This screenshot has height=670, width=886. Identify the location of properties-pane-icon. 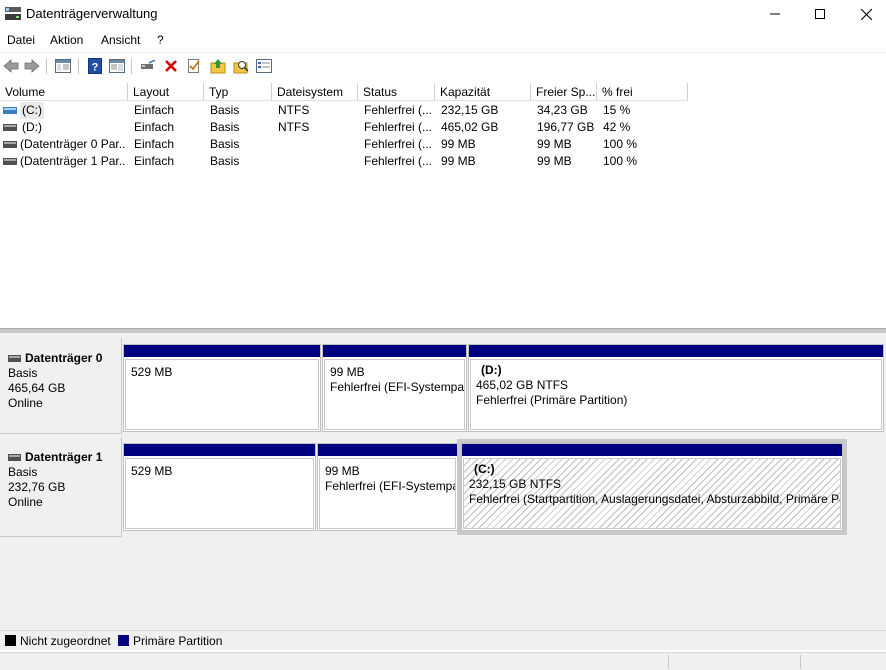
(117, 66).